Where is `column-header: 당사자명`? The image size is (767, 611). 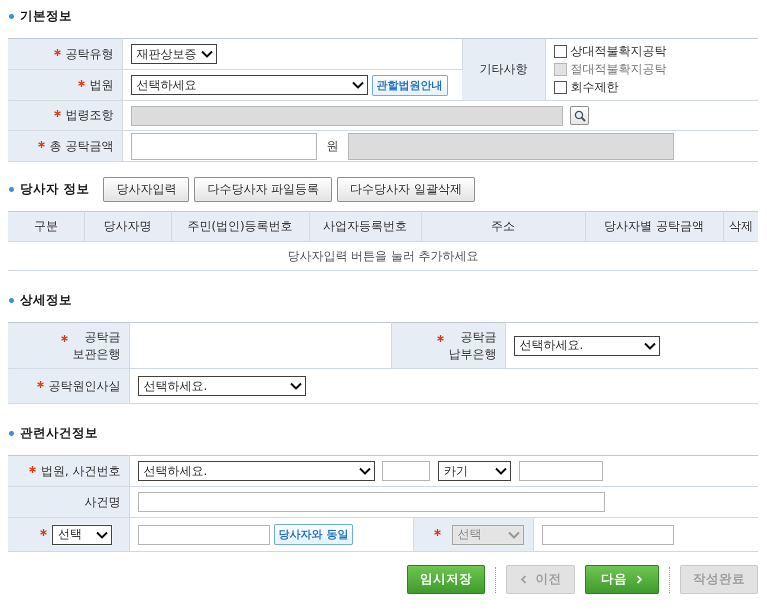
column-header: 당사자명 is located at coordinates (127, 227).